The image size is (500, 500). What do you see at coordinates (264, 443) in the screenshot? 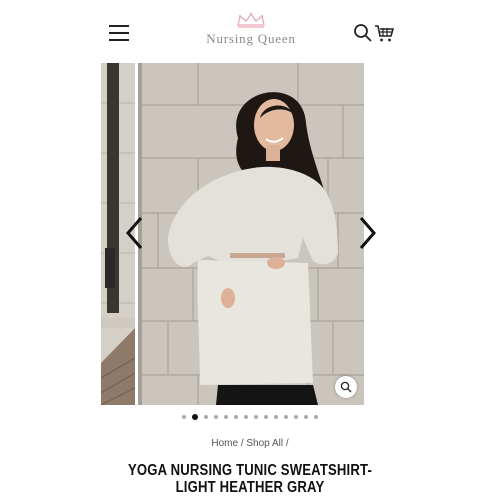
I see `breadcrumb-shop-all-link: Shop All` at bounding box center [264, 443].